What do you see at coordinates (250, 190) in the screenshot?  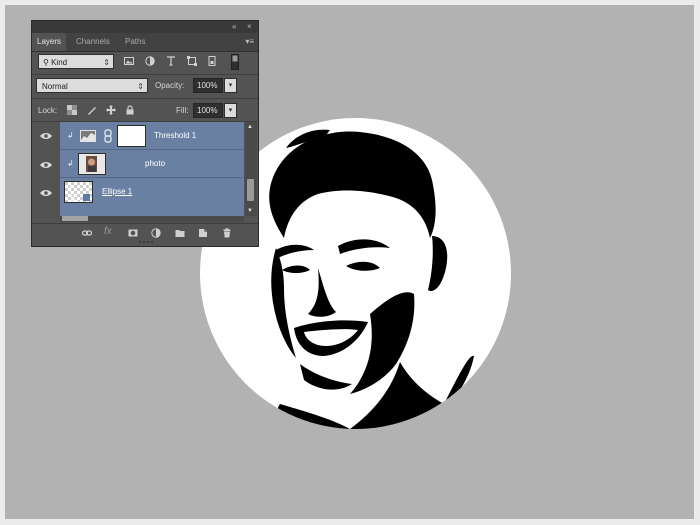 I see `scrollbar-thumb` at bounding box center [250, 190].